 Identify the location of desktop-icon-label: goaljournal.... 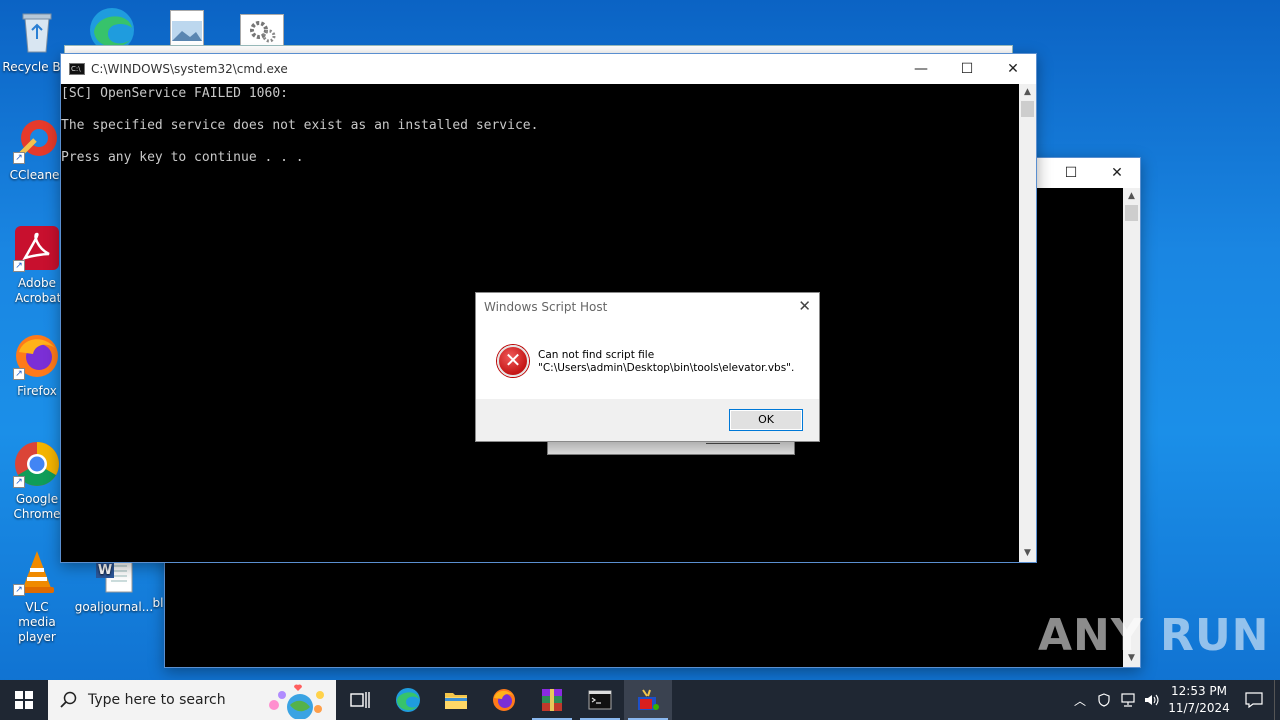
(114, 607).